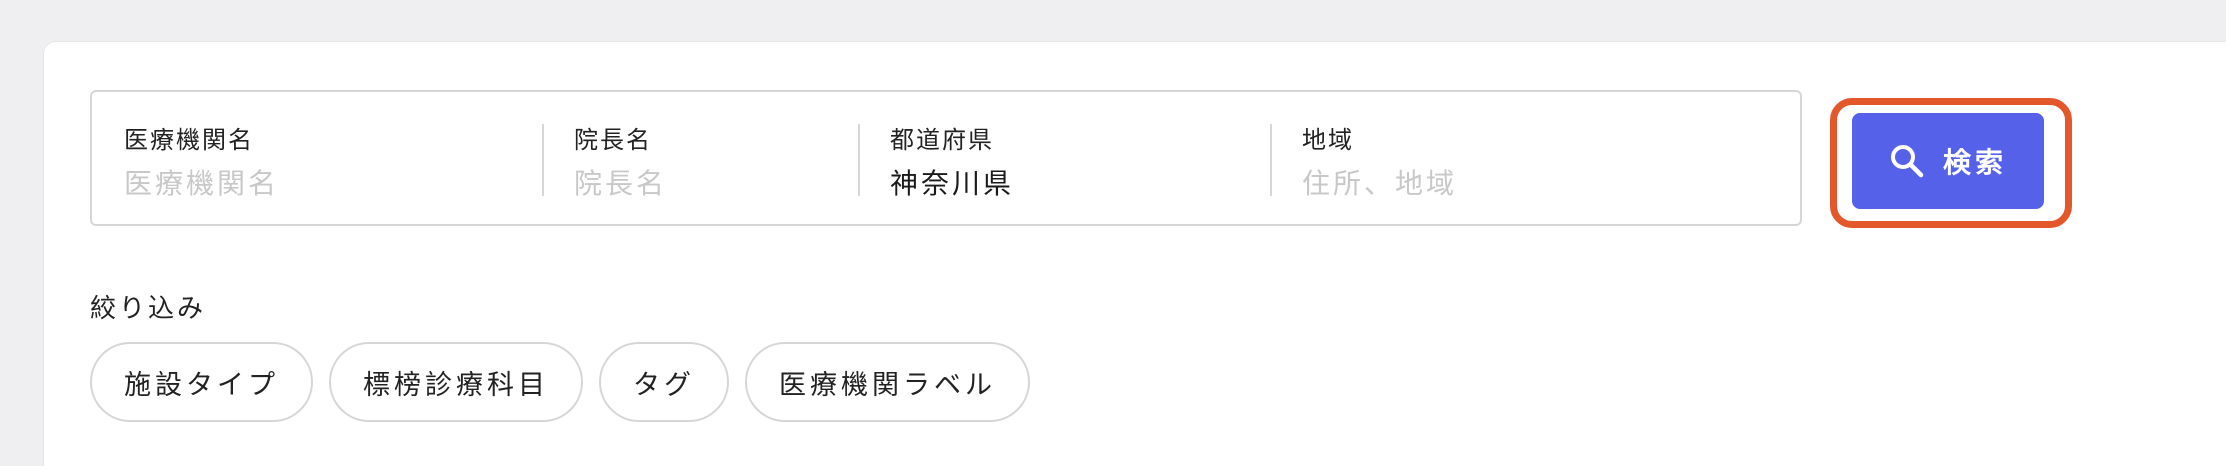  I want to click on director-name-field: 院長名 院長名, so click(700, 158).